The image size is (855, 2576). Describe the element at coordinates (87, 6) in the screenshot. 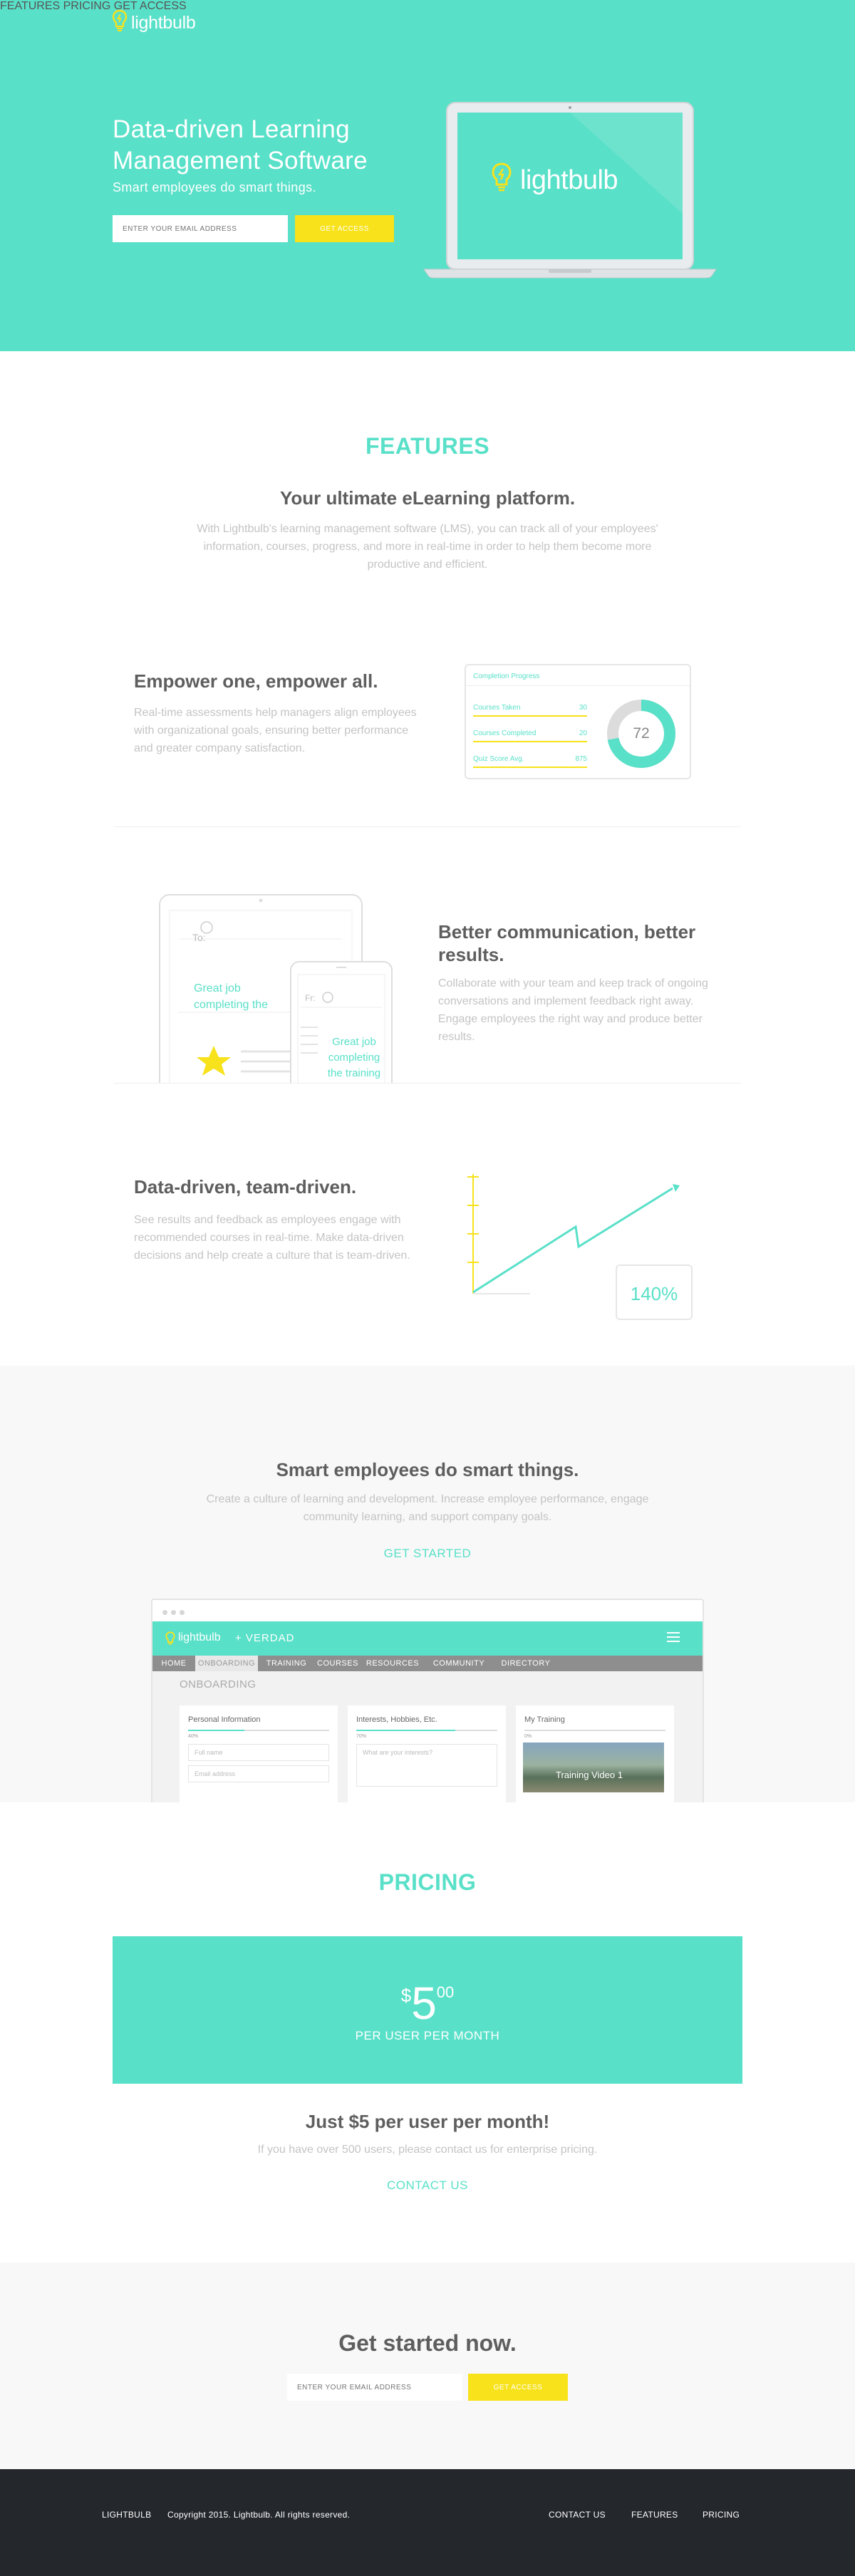

I see `nav-pricing-link: PRICING` at that location.